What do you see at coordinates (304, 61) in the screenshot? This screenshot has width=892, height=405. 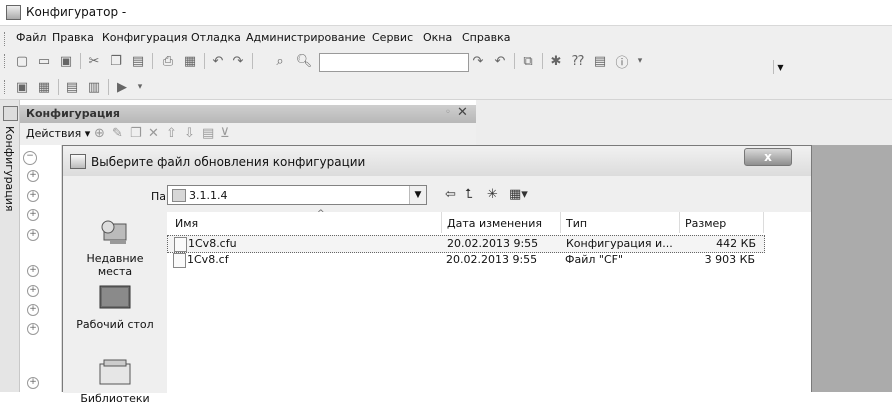 I see `search-icon: 🔍︎` at bounding box center [304, 61].